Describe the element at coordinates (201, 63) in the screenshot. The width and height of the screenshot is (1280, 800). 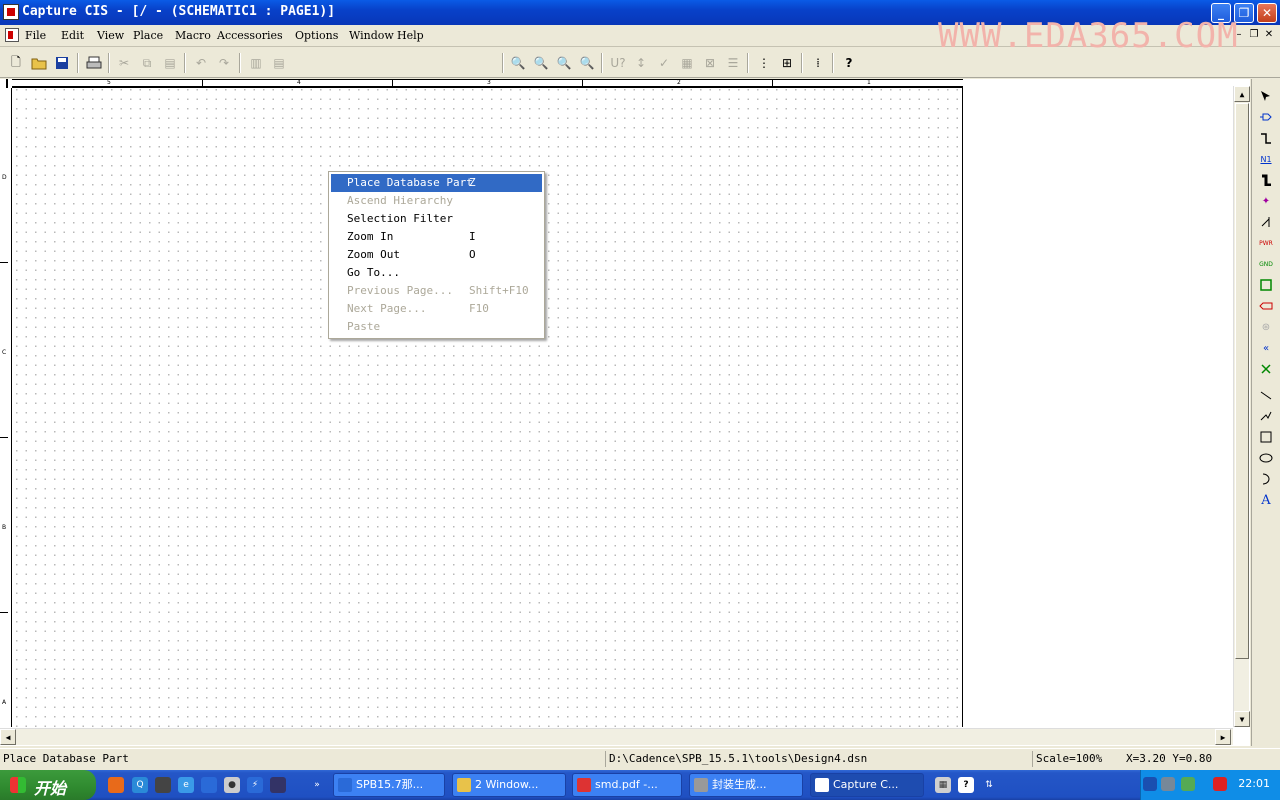
I see `undo-icon: ↶` at that location.